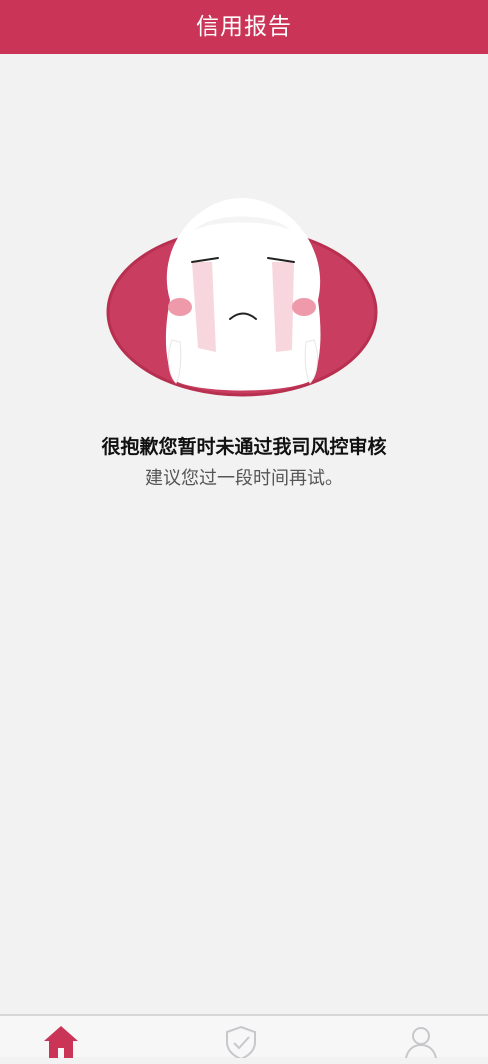  I want to click on crying-face-illustration, so click(242, 297).